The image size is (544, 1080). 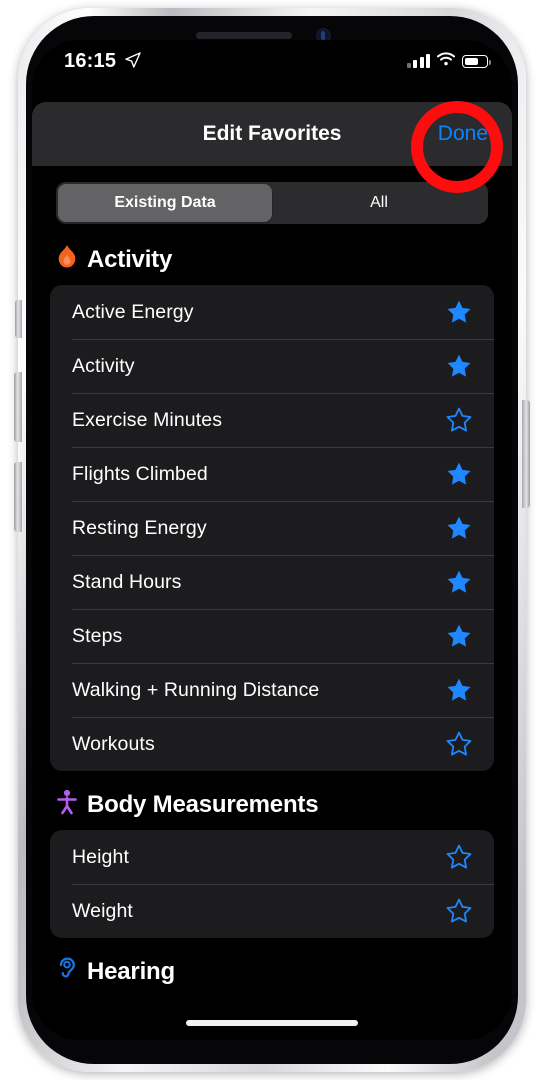 What do you see at coordinates (272, 312) in the screenshot?
I see `table-row: Active Energy` at bounding box center [272, 312].